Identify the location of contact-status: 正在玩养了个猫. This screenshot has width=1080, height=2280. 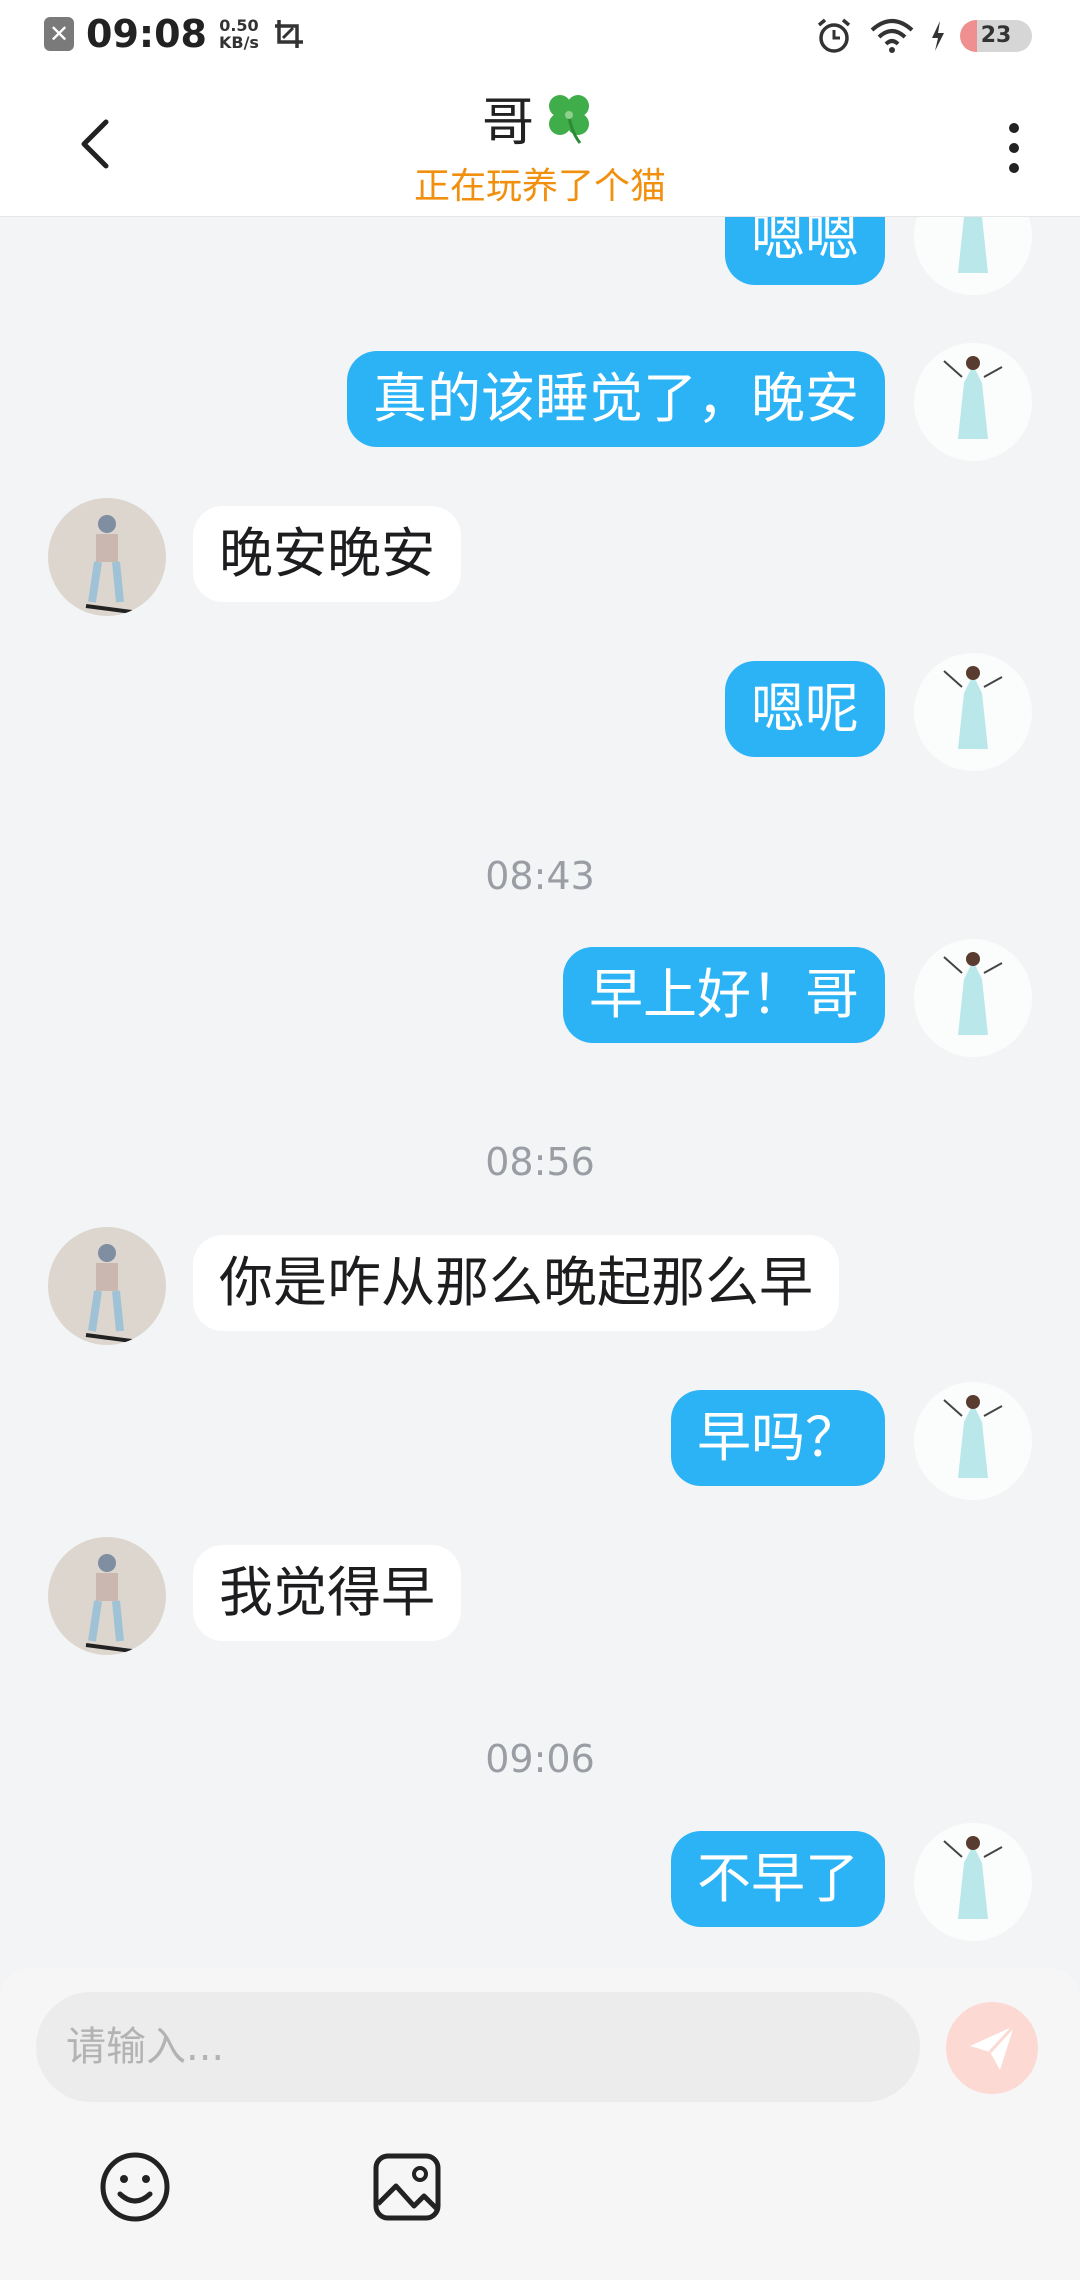
(539, 186).